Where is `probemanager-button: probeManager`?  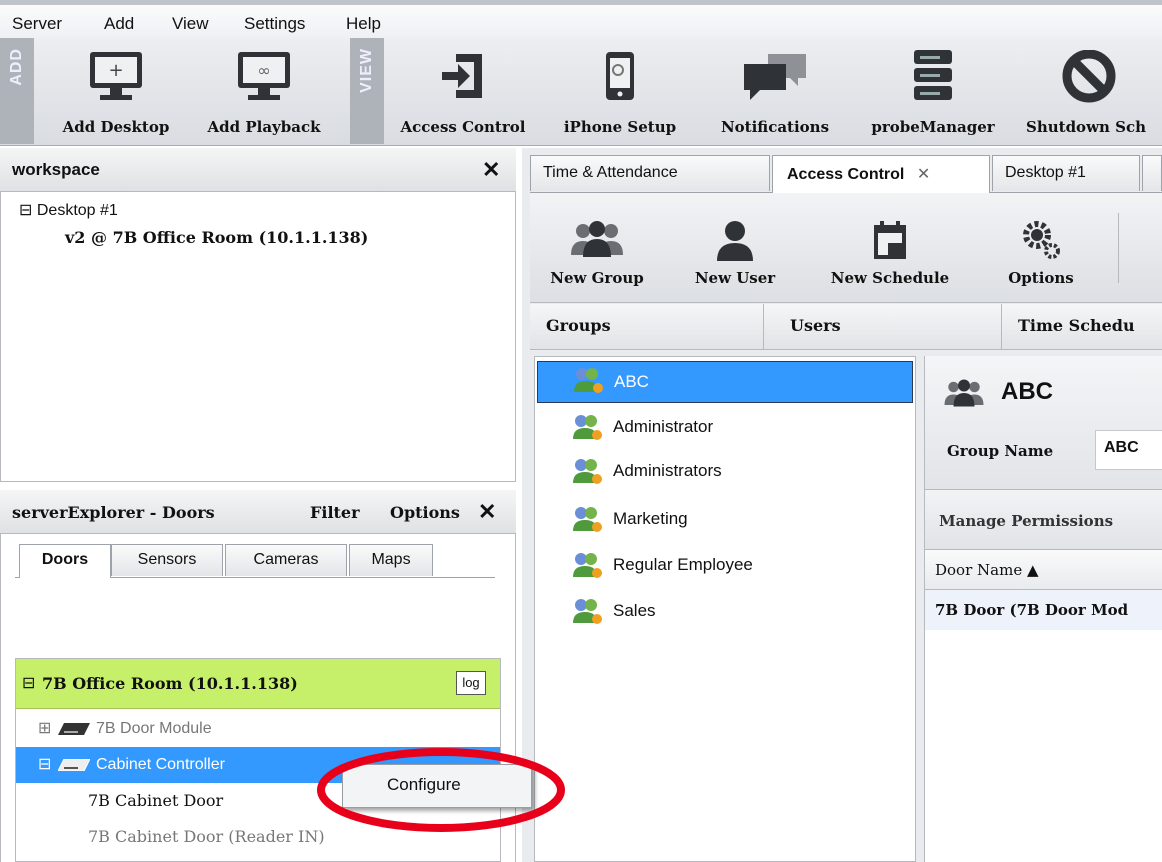 probemanager-button: probeManager is located at coordinates (933, 91).